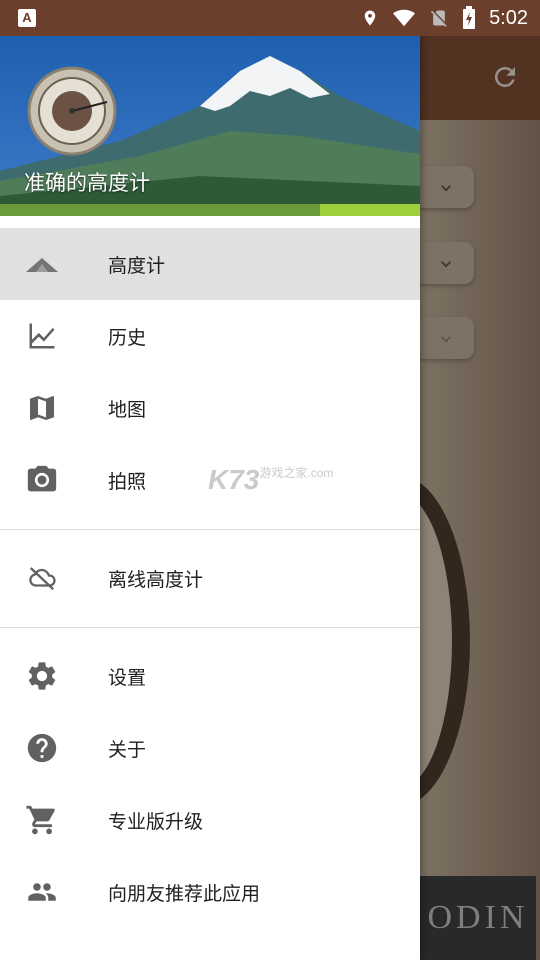 This screenshot has width=540, height=960. I want to click on menu-item-label: 历史, so click(127, 337).